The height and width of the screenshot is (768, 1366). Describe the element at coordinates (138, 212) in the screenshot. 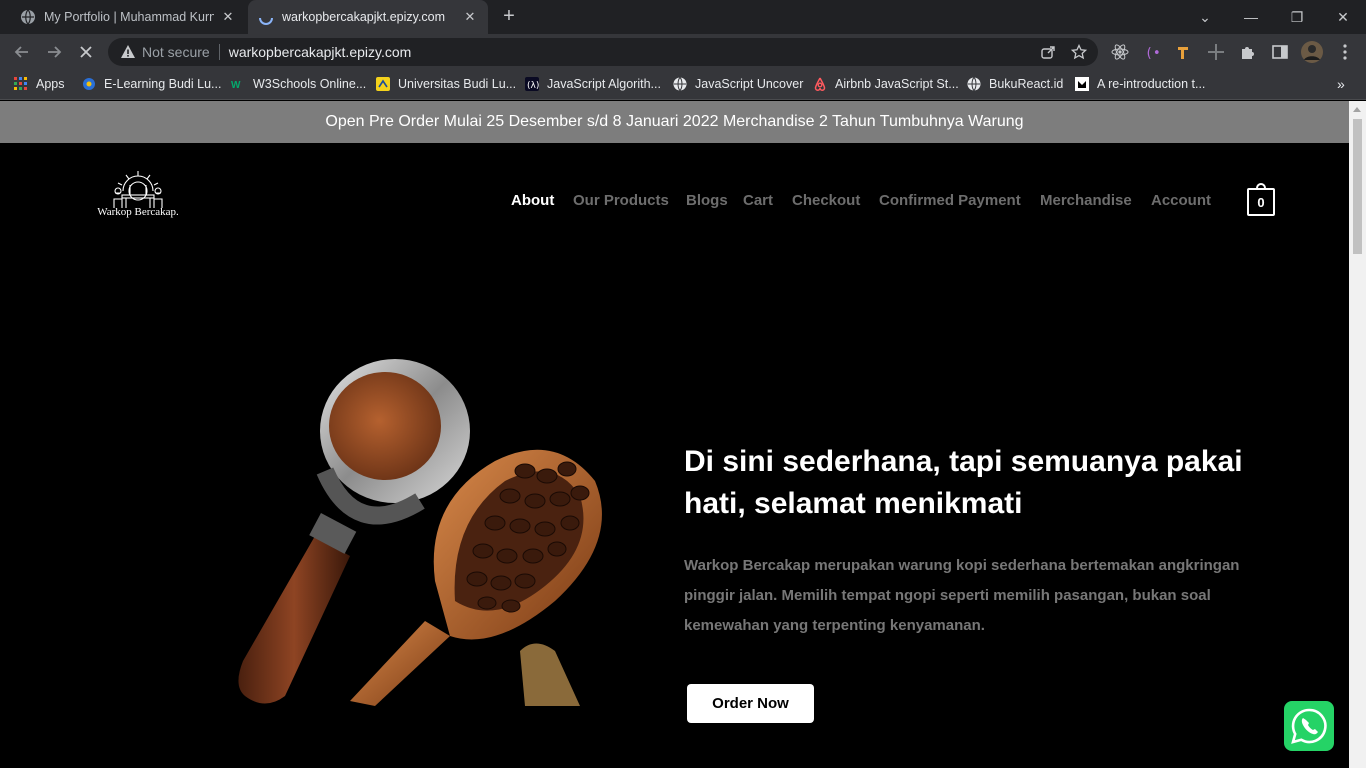

I see `logo-text: Warkop Bercakap.` at that location.